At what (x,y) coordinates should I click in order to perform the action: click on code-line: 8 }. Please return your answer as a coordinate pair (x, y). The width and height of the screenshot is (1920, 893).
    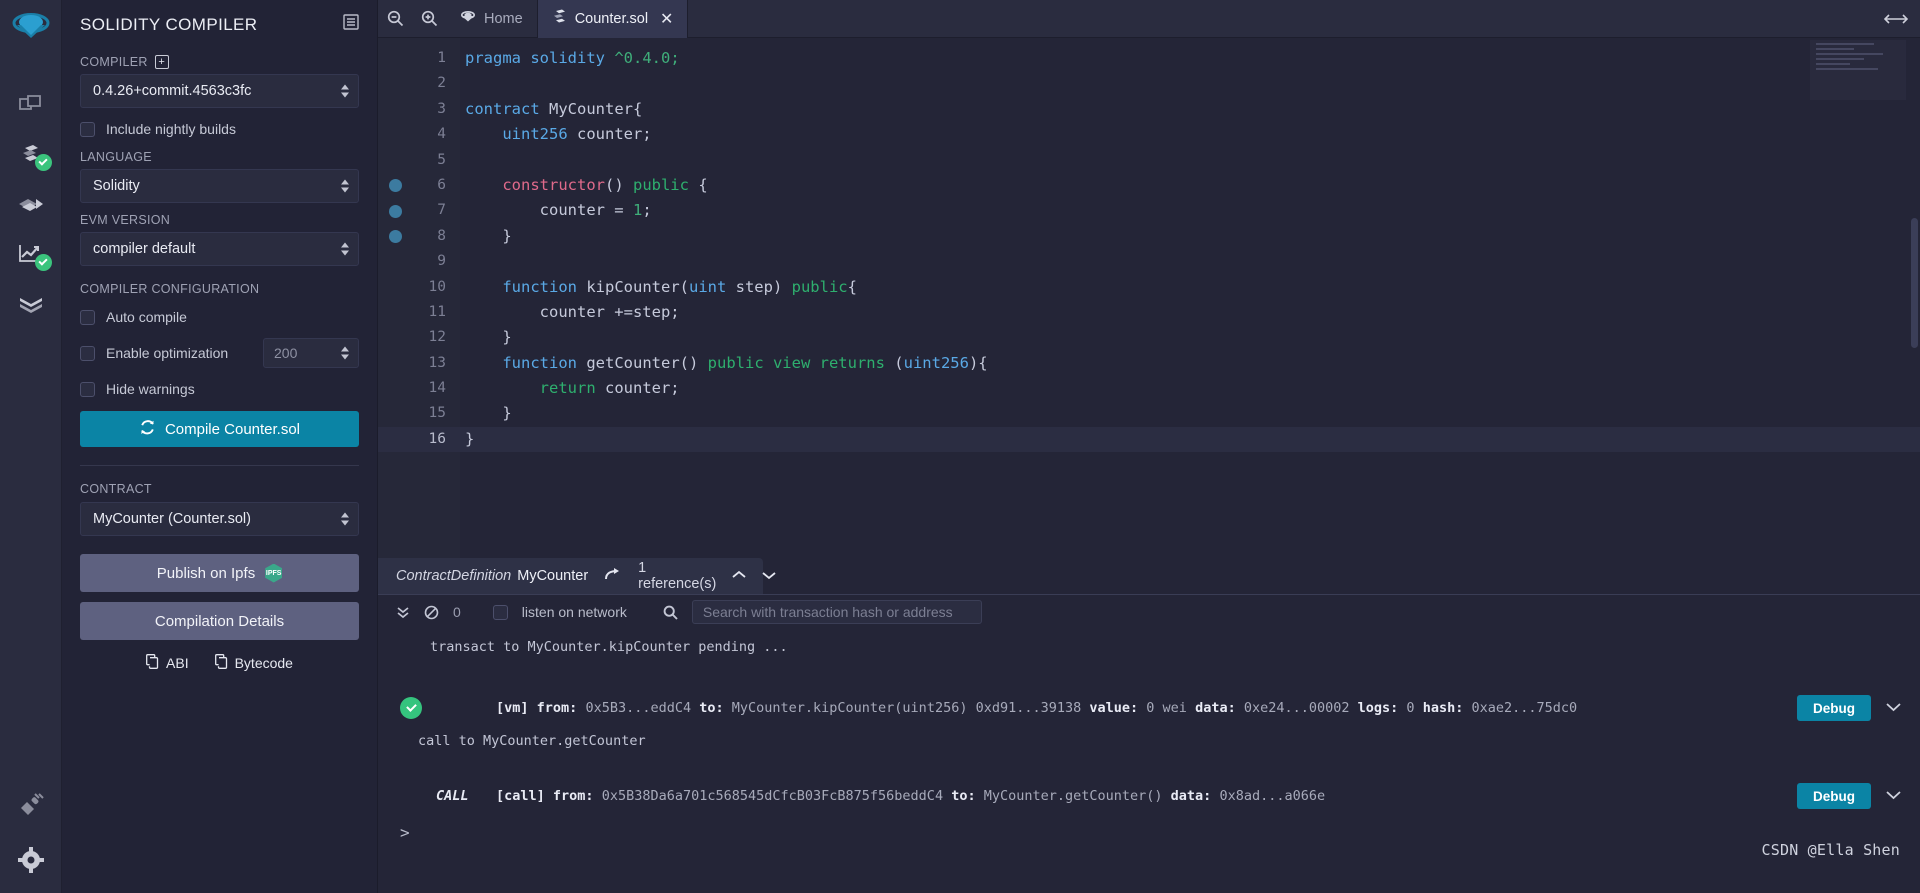
    Looking at the image, I should click on (1149, 236).